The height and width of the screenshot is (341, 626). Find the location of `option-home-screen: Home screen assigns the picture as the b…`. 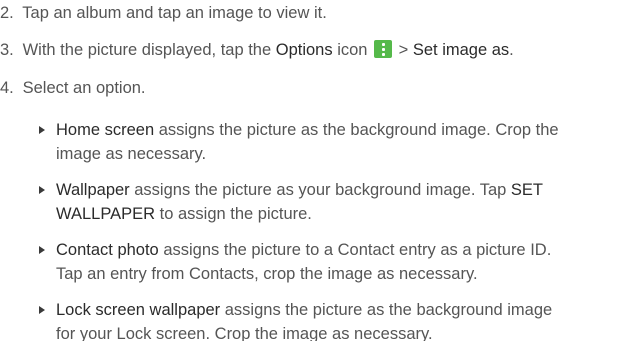

option-home-screen: Home screen assigns the picture as the b… is located at coordinates (329, 142).